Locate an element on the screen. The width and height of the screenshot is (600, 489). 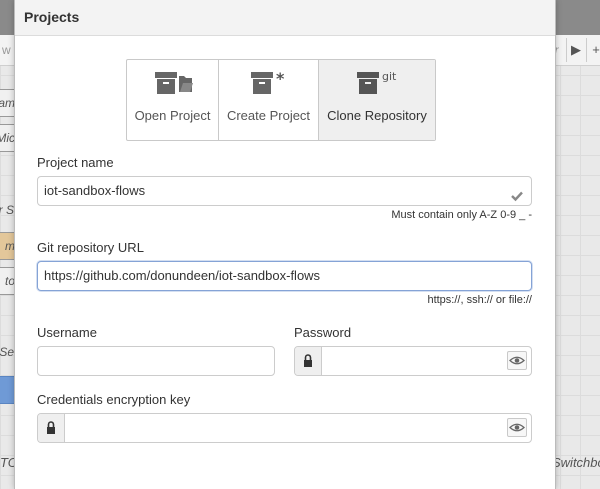
dialog-title: Projects is located at coordinates (285, 18).